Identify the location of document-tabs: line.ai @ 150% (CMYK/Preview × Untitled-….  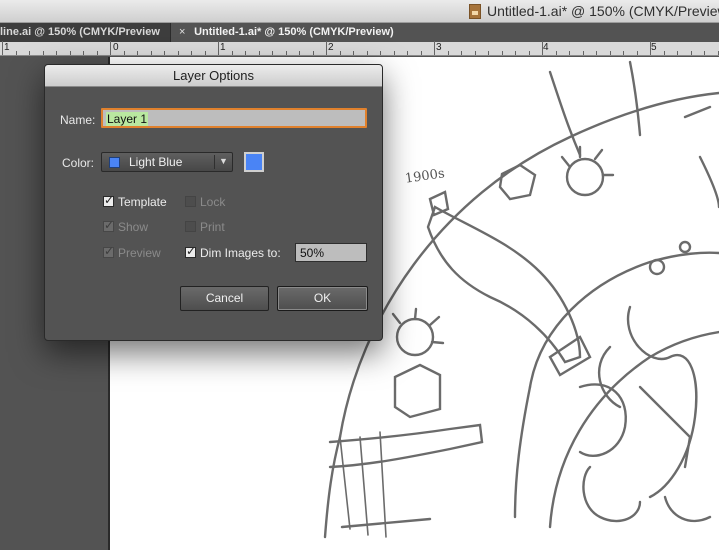
(359, 32).